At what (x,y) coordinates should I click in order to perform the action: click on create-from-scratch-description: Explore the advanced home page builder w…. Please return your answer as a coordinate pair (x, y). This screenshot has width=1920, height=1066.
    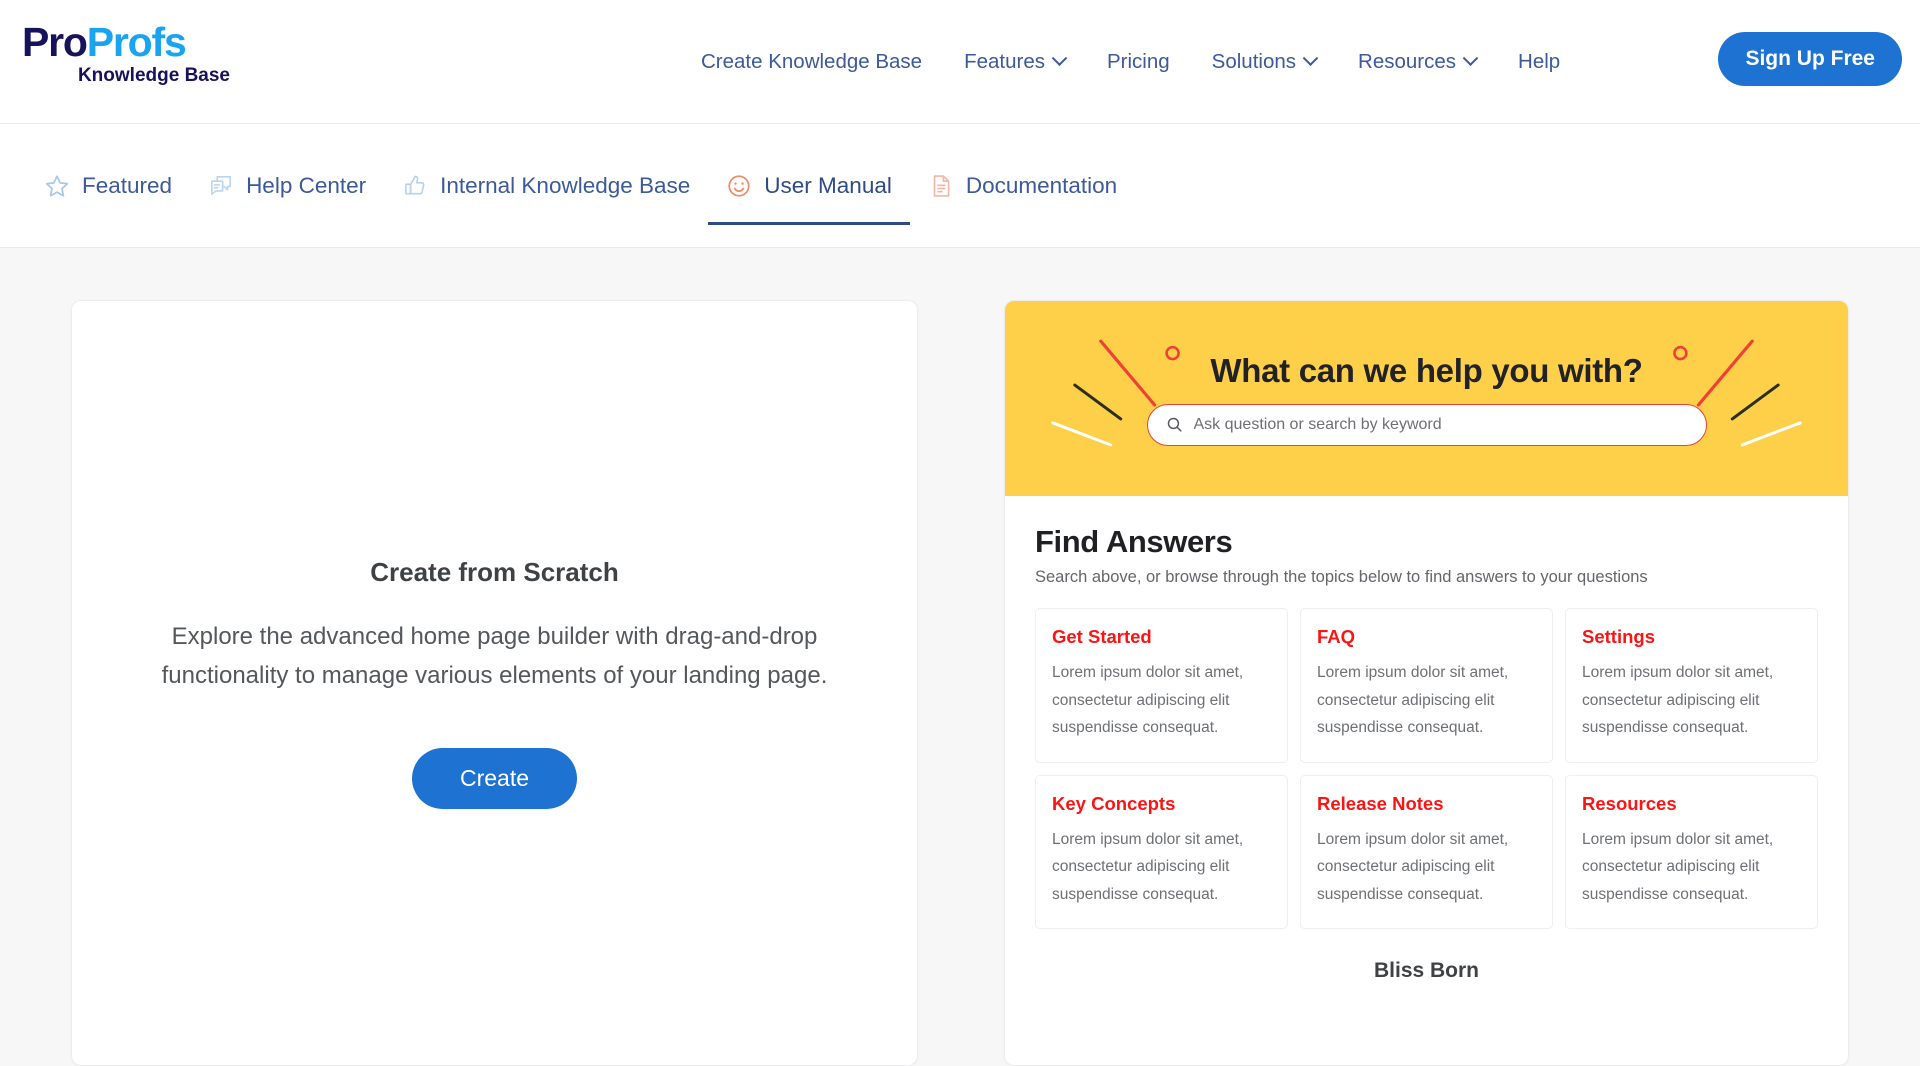
    Looking at the image, I should click on (494, 656).